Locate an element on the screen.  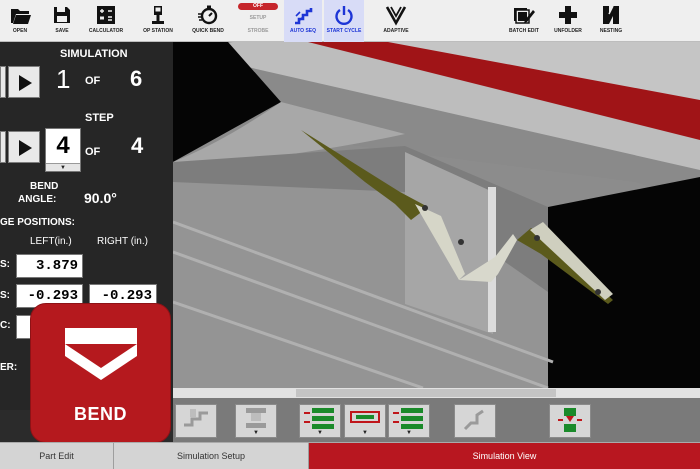
step-prev-button is located at coordinates (3, 147).